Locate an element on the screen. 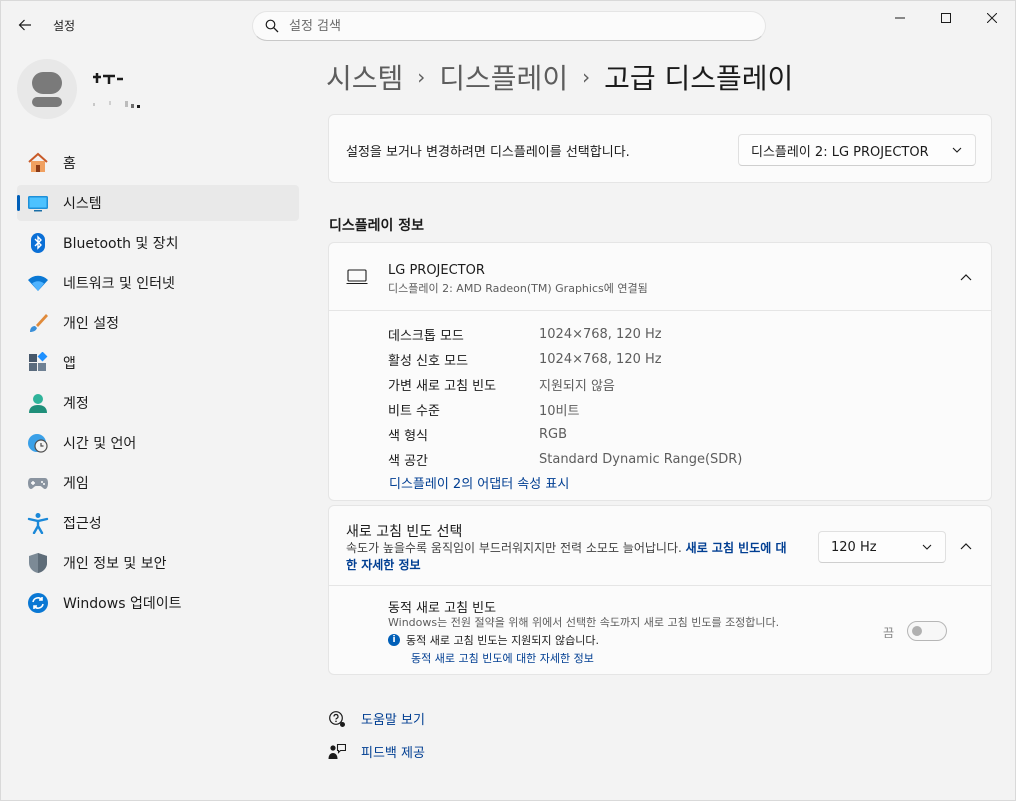 This screenshot has height=801, width=1016. gamepad-icon is located at coordinates (38, 483).